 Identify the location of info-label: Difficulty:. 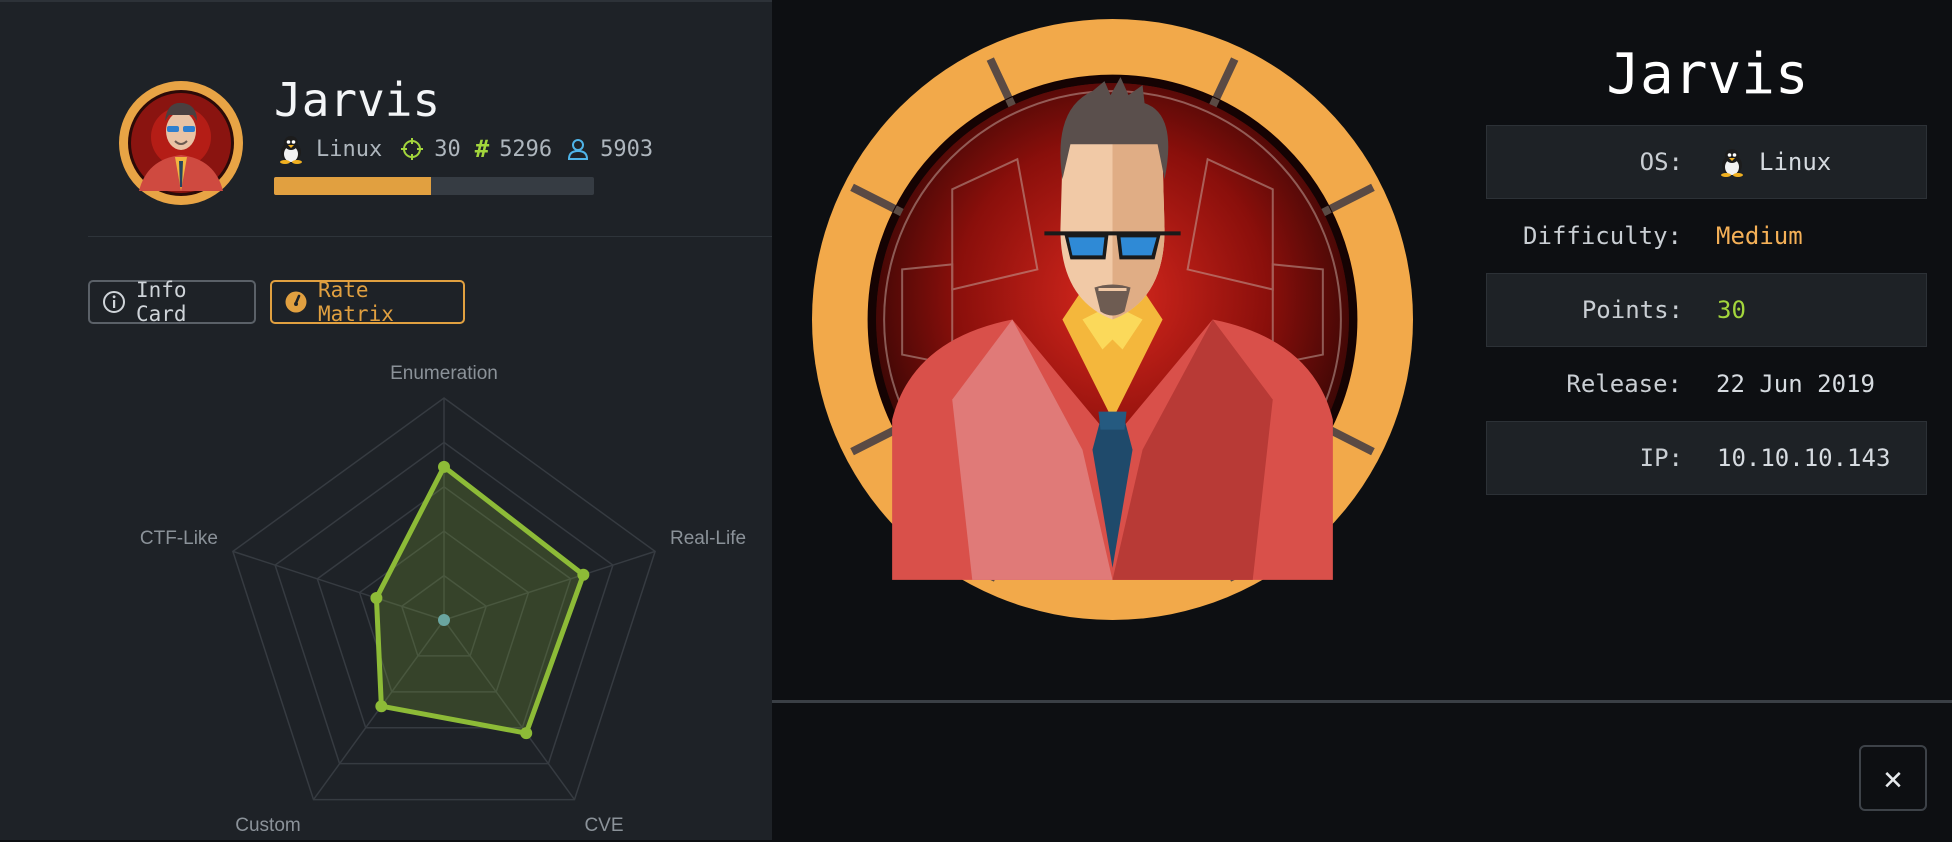
(1602, 236).